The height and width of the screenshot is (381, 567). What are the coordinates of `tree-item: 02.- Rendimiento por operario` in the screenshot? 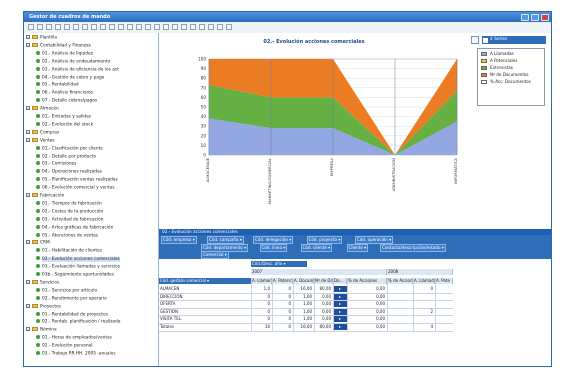 It's located at (71, 298).